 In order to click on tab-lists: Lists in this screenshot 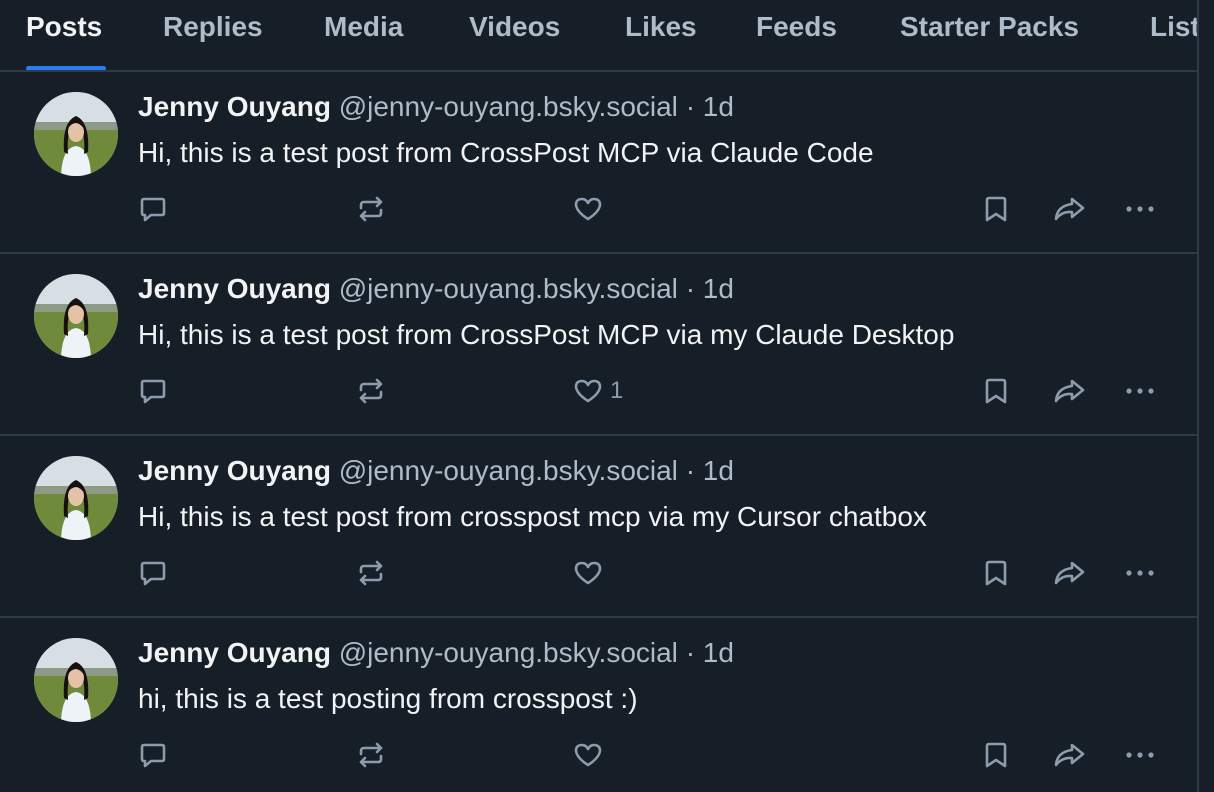, I will do `click(1173, 35)`.